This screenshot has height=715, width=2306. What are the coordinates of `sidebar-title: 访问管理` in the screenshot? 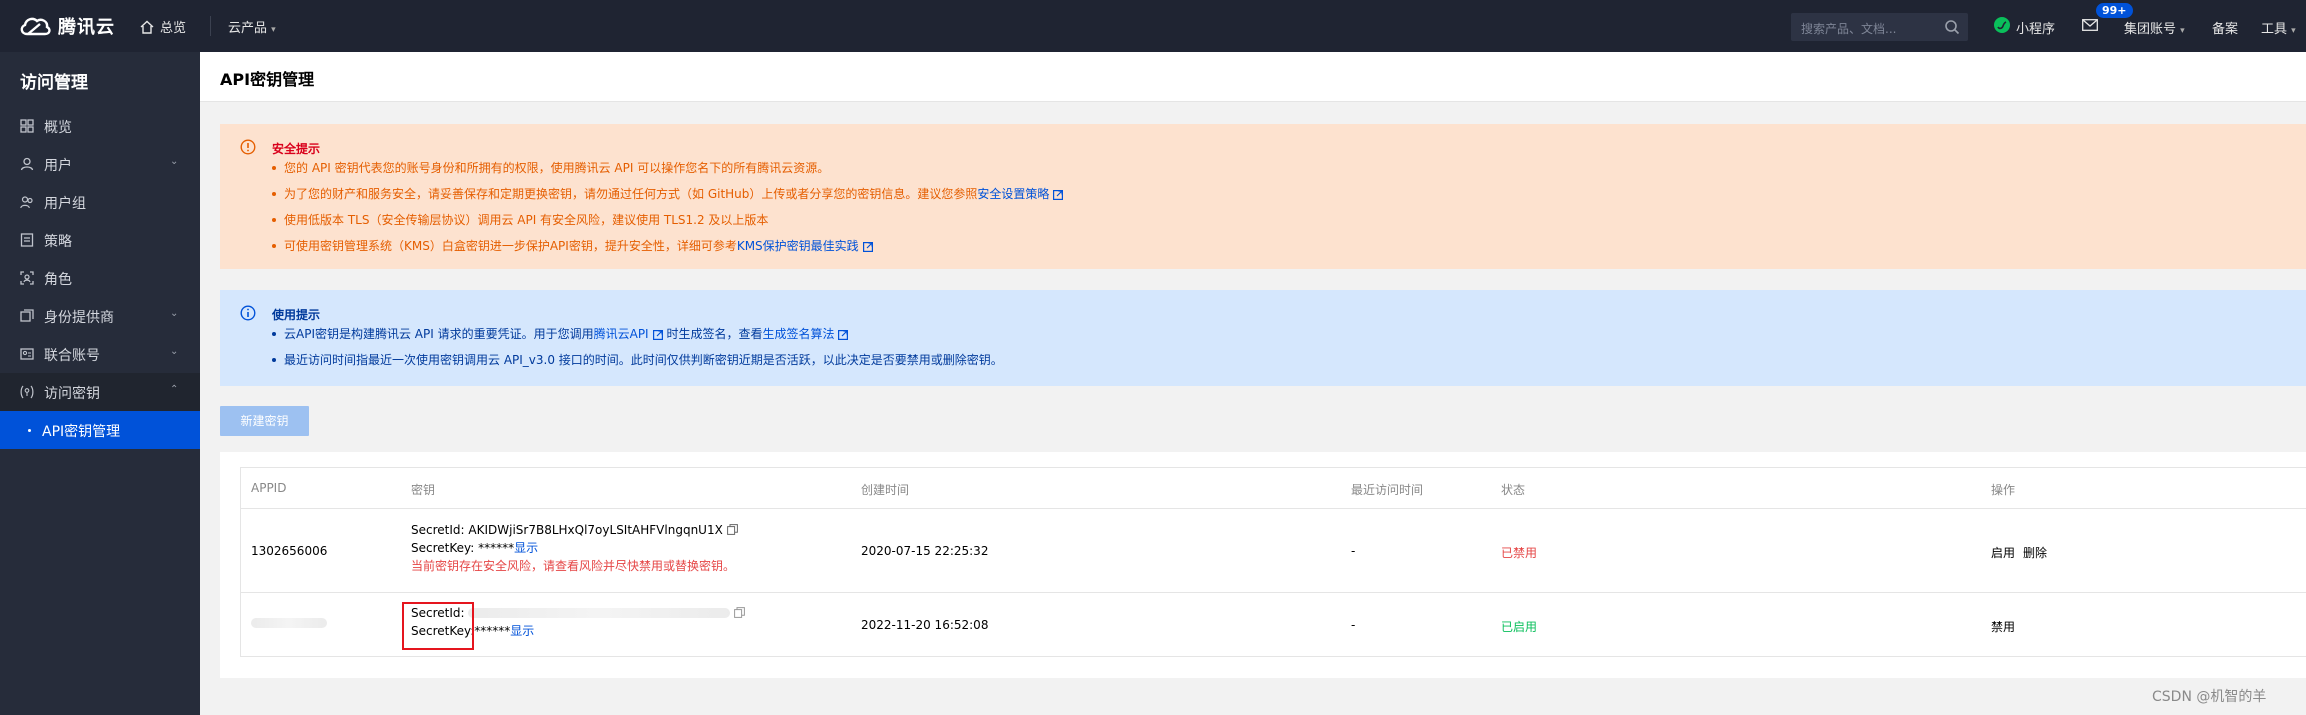 It's located at (54, 83).